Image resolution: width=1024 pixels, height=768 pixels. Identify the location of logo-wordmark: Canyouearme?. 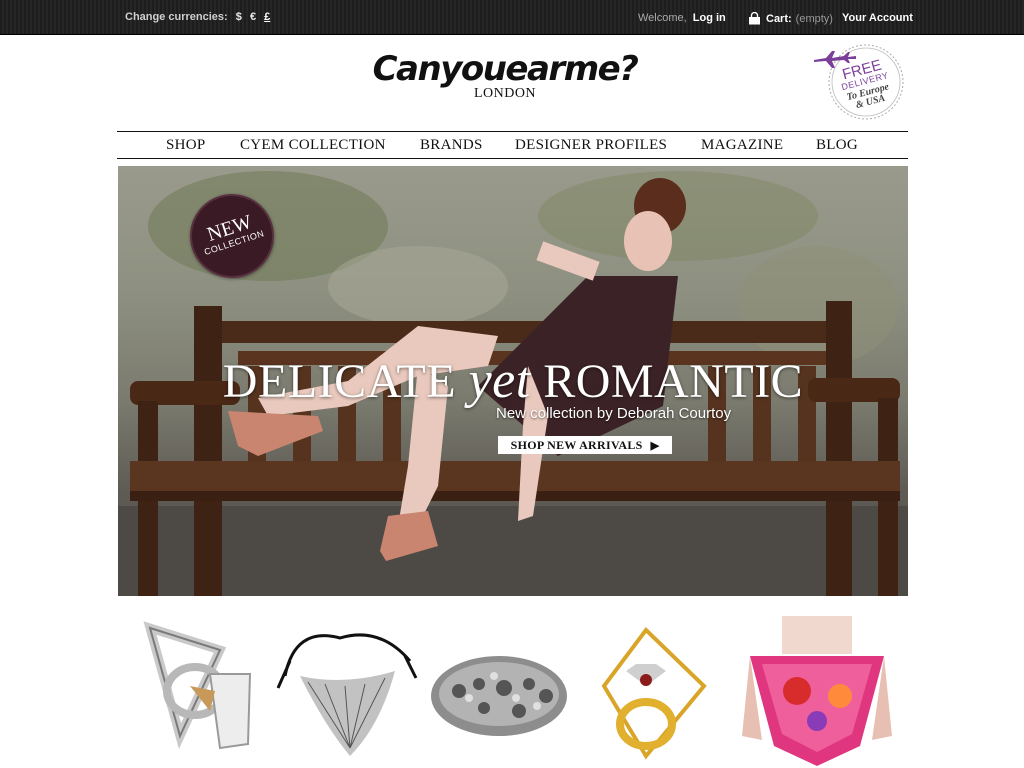
(505, 69).